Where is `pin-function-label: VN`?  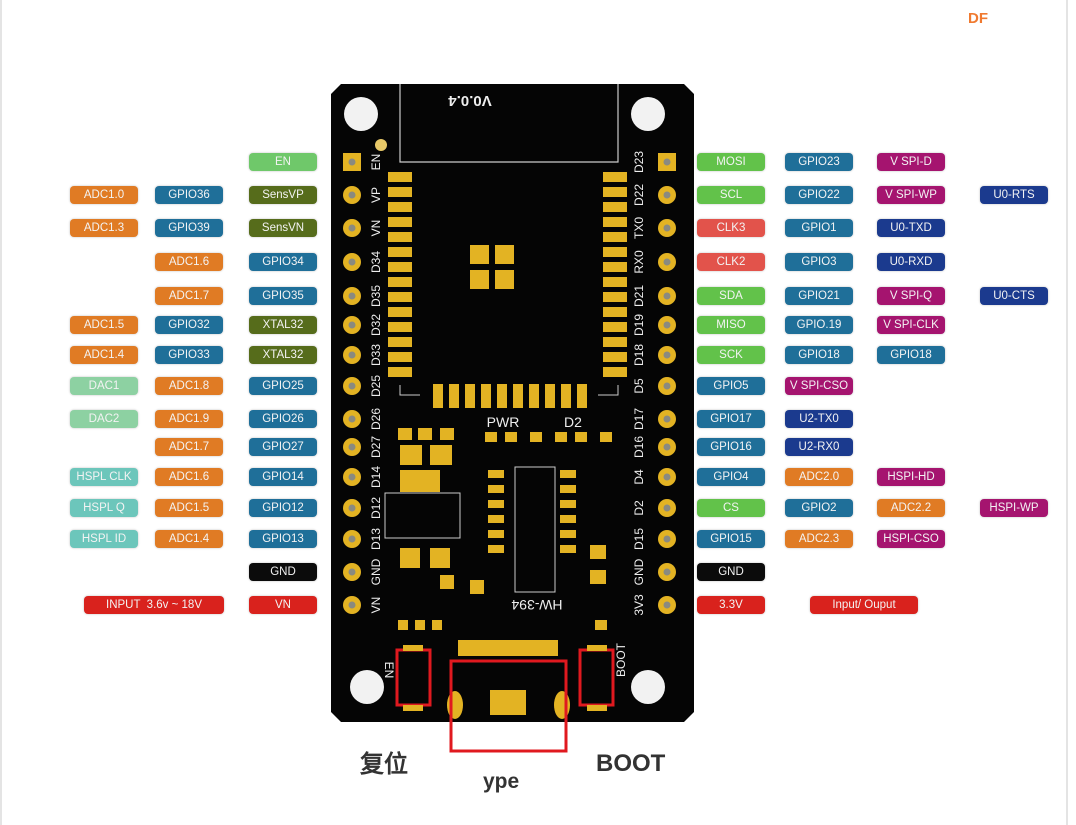 pin-function-label: VN is located at coordinates (283, 605).